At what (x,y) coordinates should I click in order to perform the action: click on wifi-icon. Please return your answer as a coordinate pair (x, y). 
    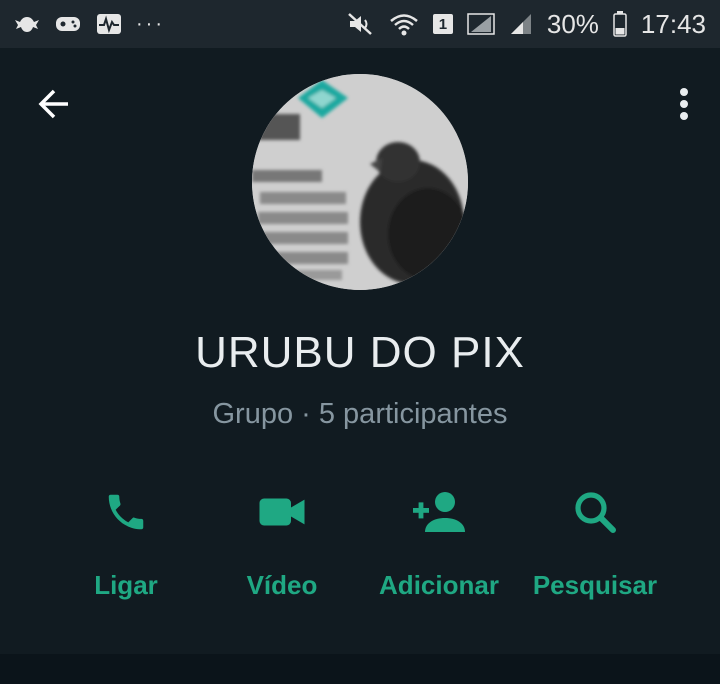
    Looking at the image, I should click on (404, 24).